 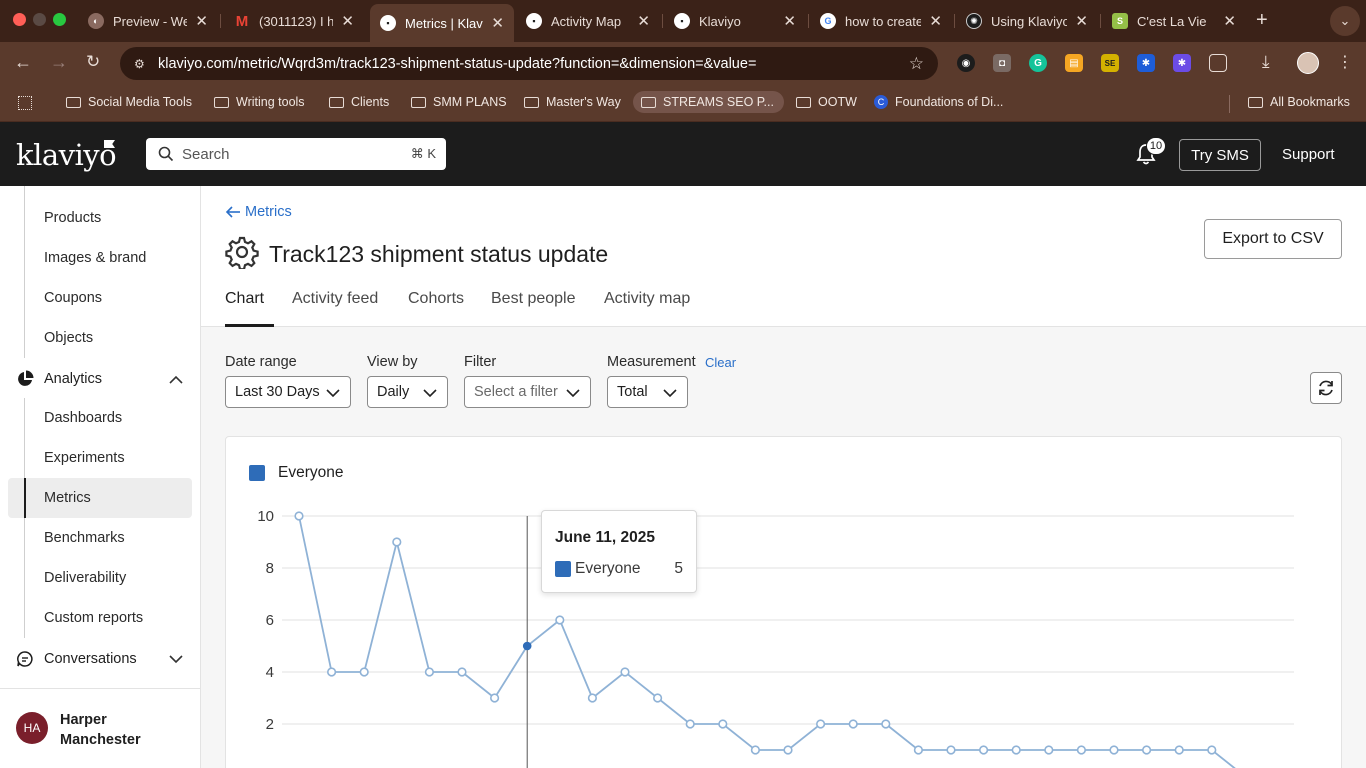 I want to click on bookmark-folder: Writing tools, so click(x=259, y=102).